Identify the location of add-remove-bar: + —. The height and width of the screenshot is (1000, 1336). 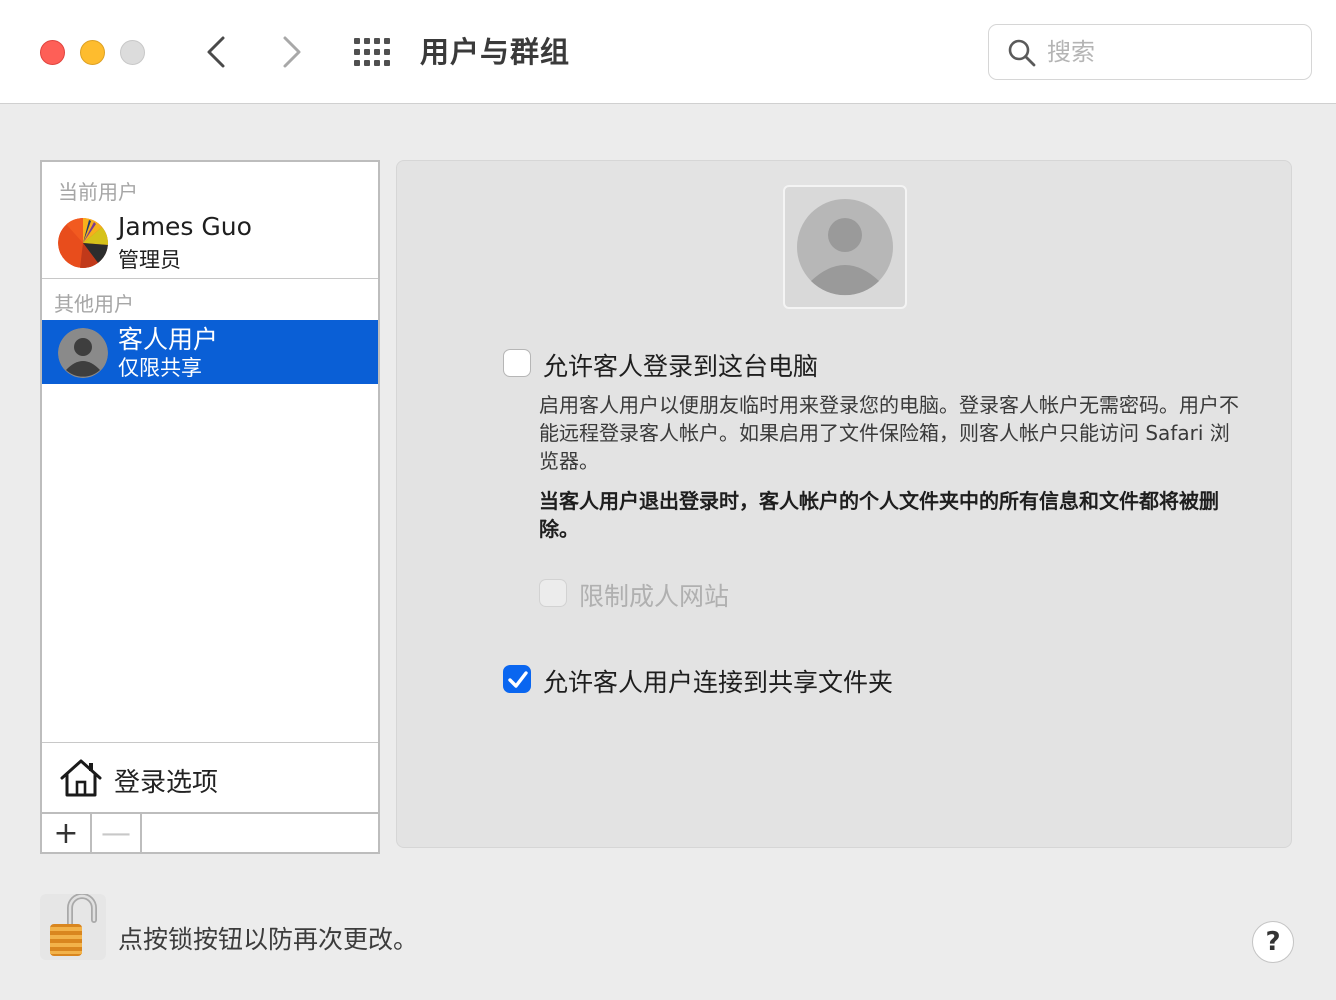
(210, 832).